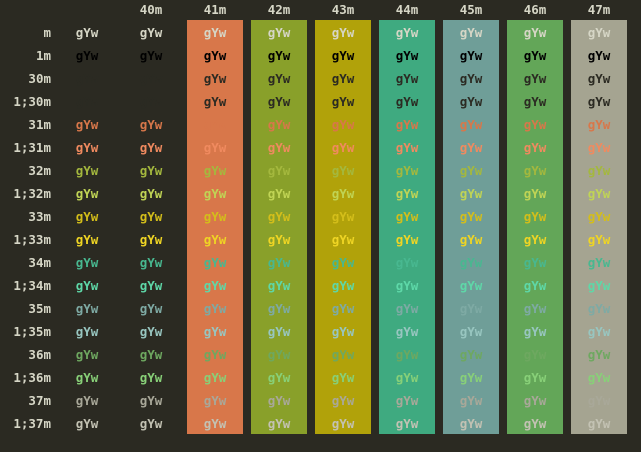 The height and width of the screenshot is (452, 641). I want to click on row-label-36m: 36m, so click(39, 354).